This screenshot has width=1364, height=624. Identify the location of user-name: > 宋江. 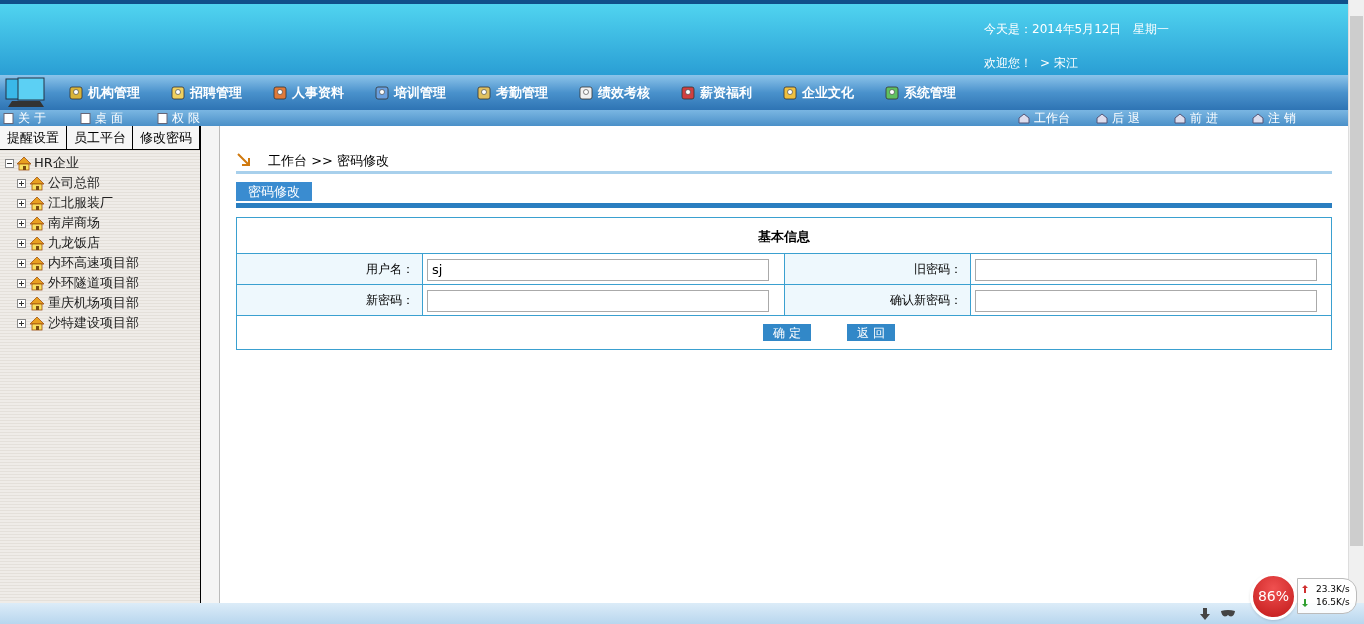
(1059, 63).